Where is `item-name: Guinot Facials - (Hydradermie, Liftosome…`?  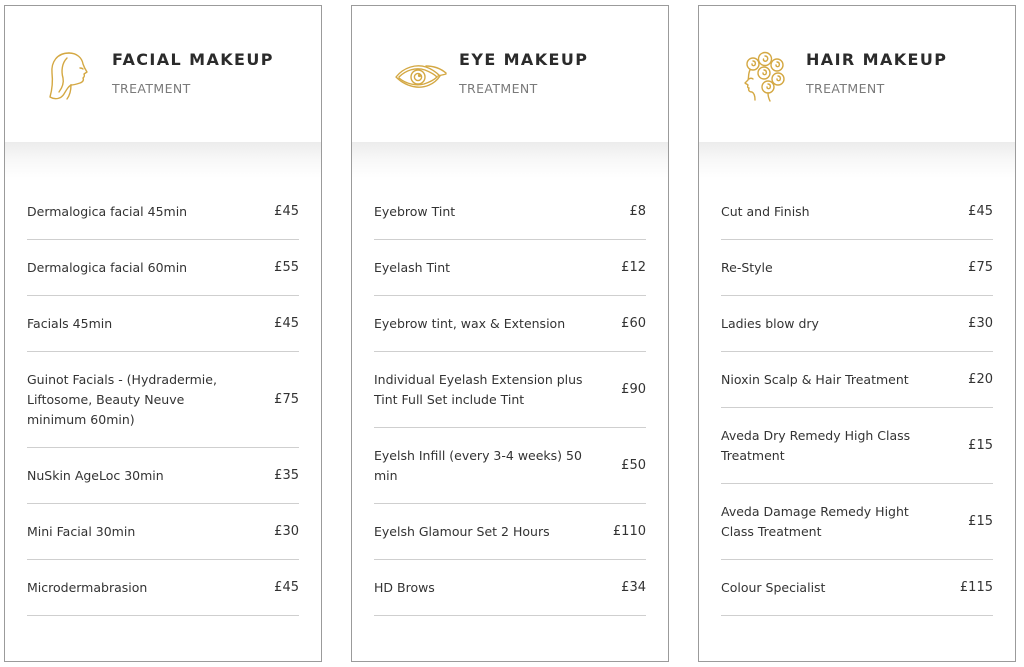 item-name: Guinot Facials - (Hydradermie, Liftosome… is located at coordinates (122, 399).